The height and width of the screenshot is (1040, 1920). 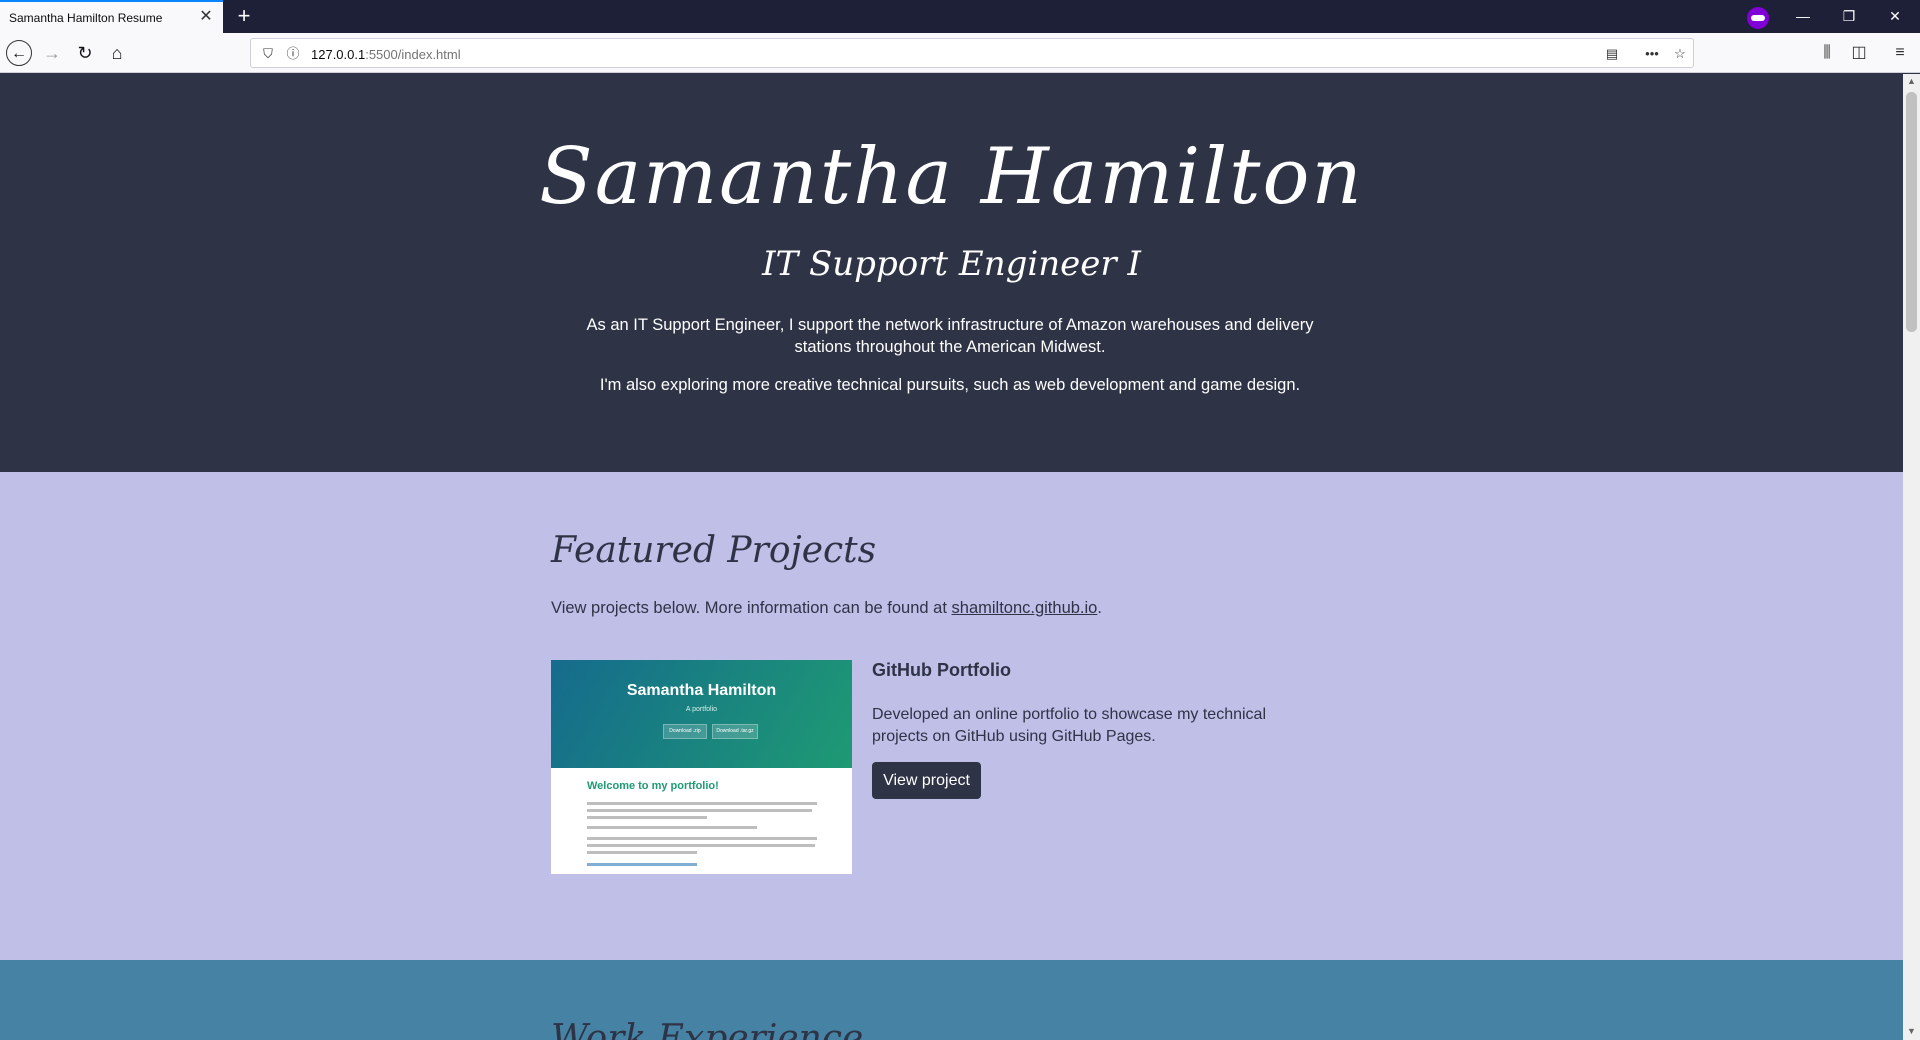 I want to click on url-host: 127.0.0.1, so click(x=338, y=54).